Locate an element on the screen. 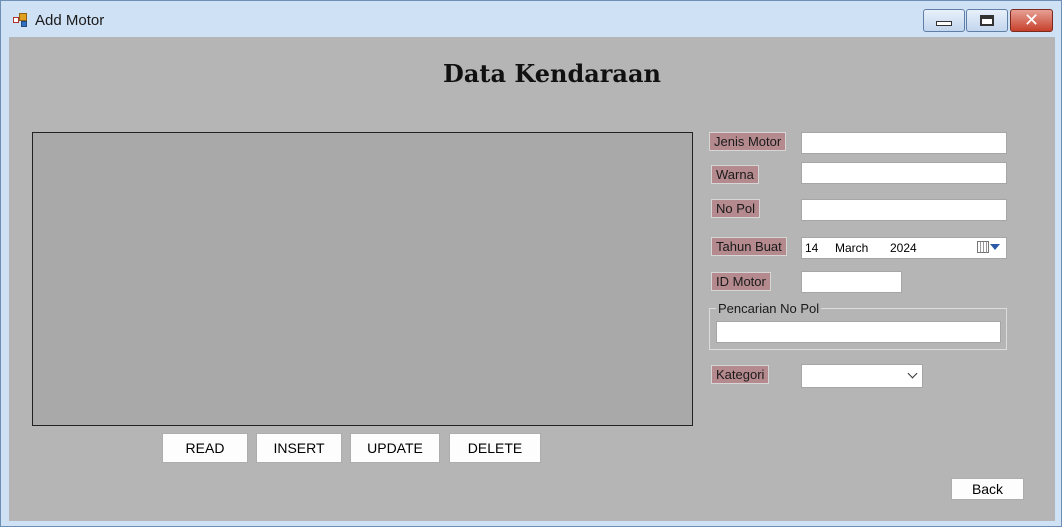  calendar-dropdown-button is located at coordinates (988, 247).